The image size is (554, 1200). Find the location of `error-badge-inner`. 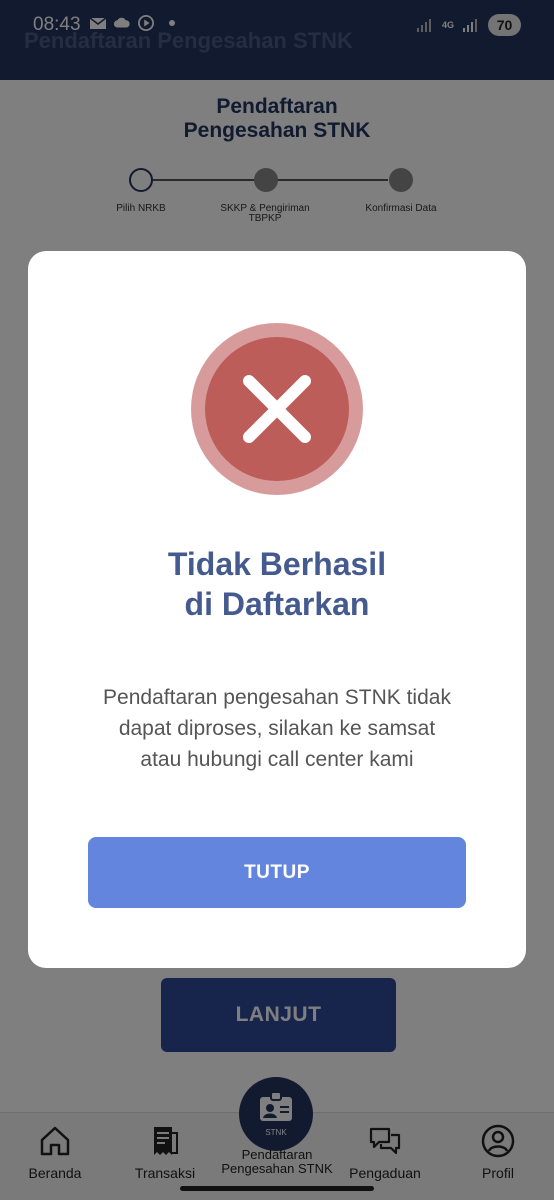

error-badge-inner is located at coordinates (277, 409).